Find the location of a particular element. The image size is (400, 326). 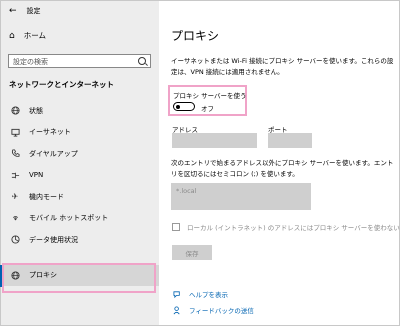

sidebar-item-label: 機内モード is located at coordinates (46, 196).